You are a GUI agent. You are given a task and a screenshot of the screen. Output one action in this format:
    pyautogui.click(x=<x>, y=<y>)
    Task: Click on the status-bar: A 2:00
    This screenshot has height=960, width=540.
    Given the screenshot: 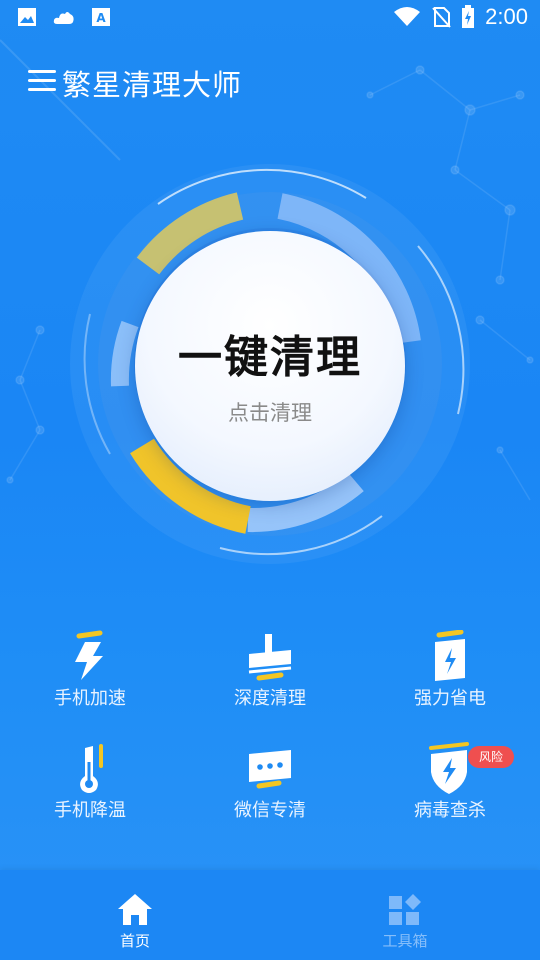 What is the action you would take?
    pyautogui.click(x=270, y=18)
    